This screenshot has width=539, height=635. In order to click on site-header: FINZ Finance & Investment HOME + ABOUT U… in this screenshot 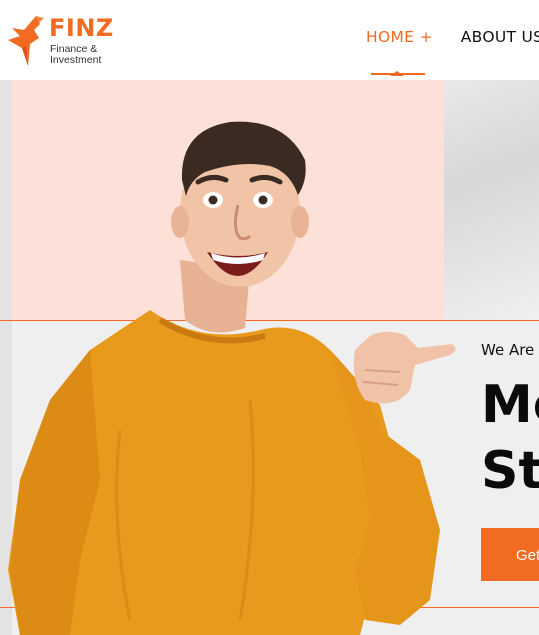, I will do `click(269, 40)`.